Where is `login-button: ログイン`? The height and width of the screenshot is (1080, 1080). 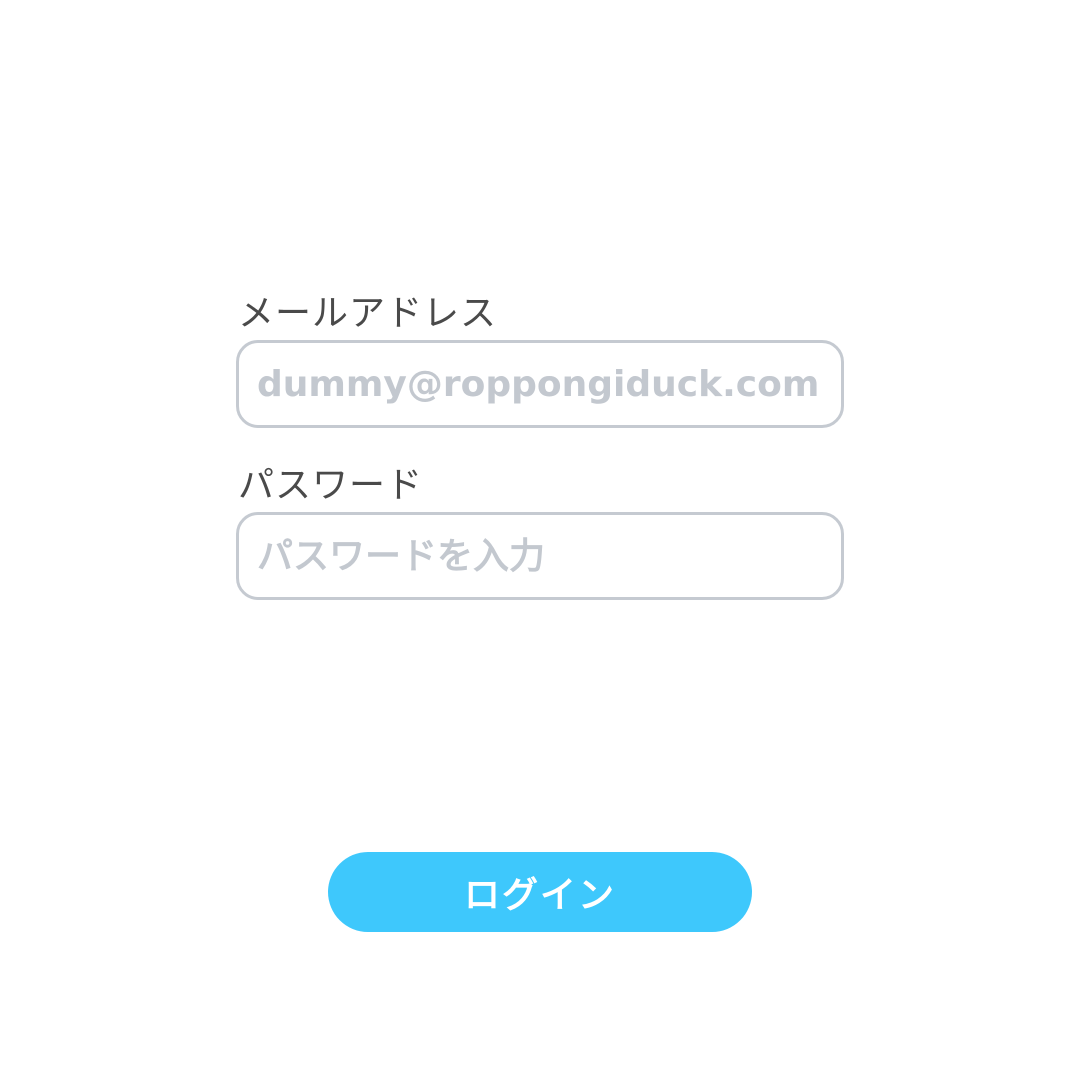
login-button: ログイン is located at coordinates (540, 892).